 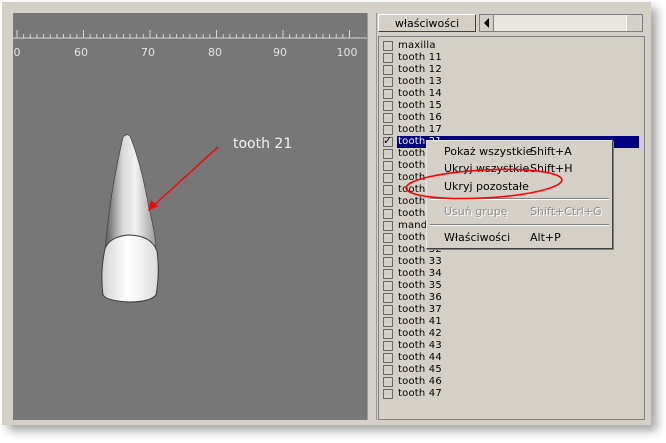 What do you see at coordinates (420, 261) in the screenshot?
I see `list-item-label: tooth 33` at bounding box center [420, 261].